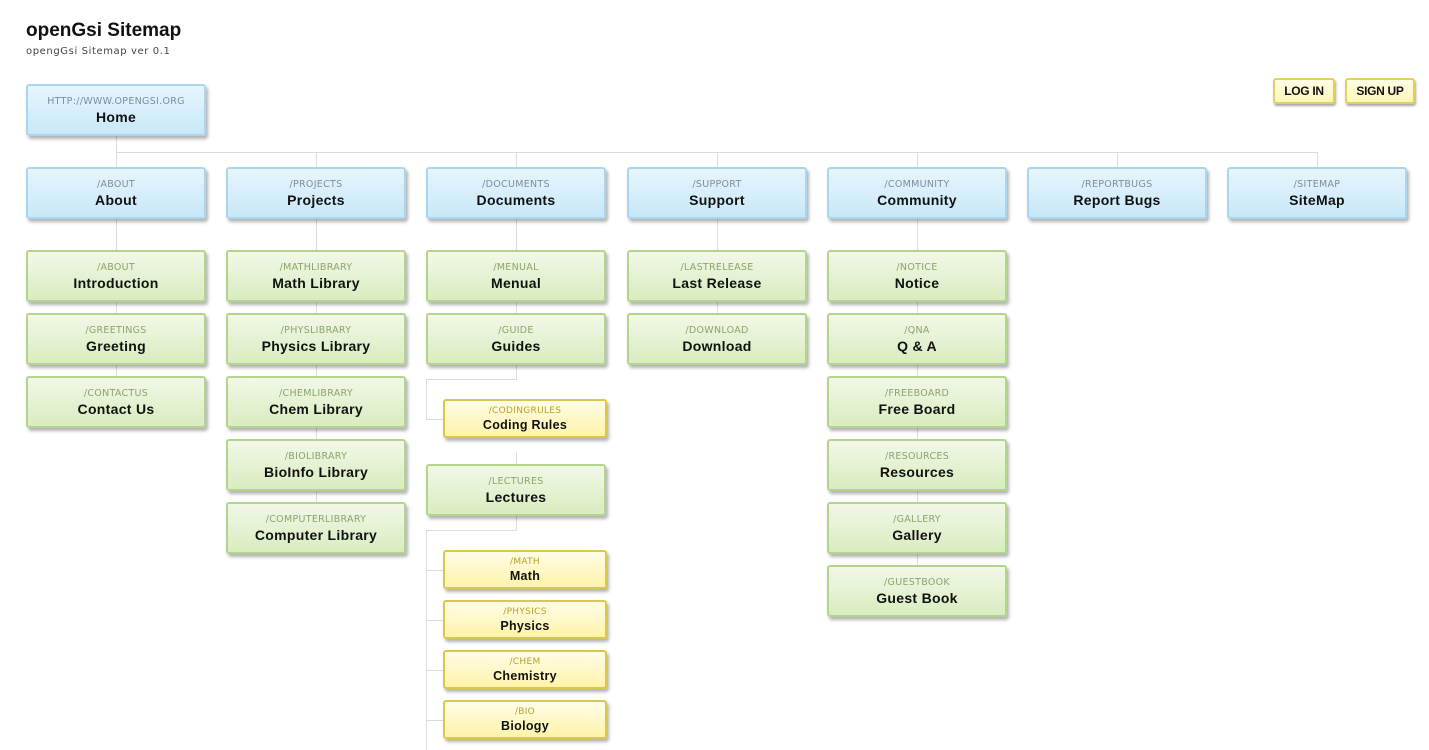 Image resolution: width=1429 pixels, height=750 pixels. Describe the element at coordinates (104, 30) in the screenshot. I see `page-title: openGsi Sitemap` at that location.